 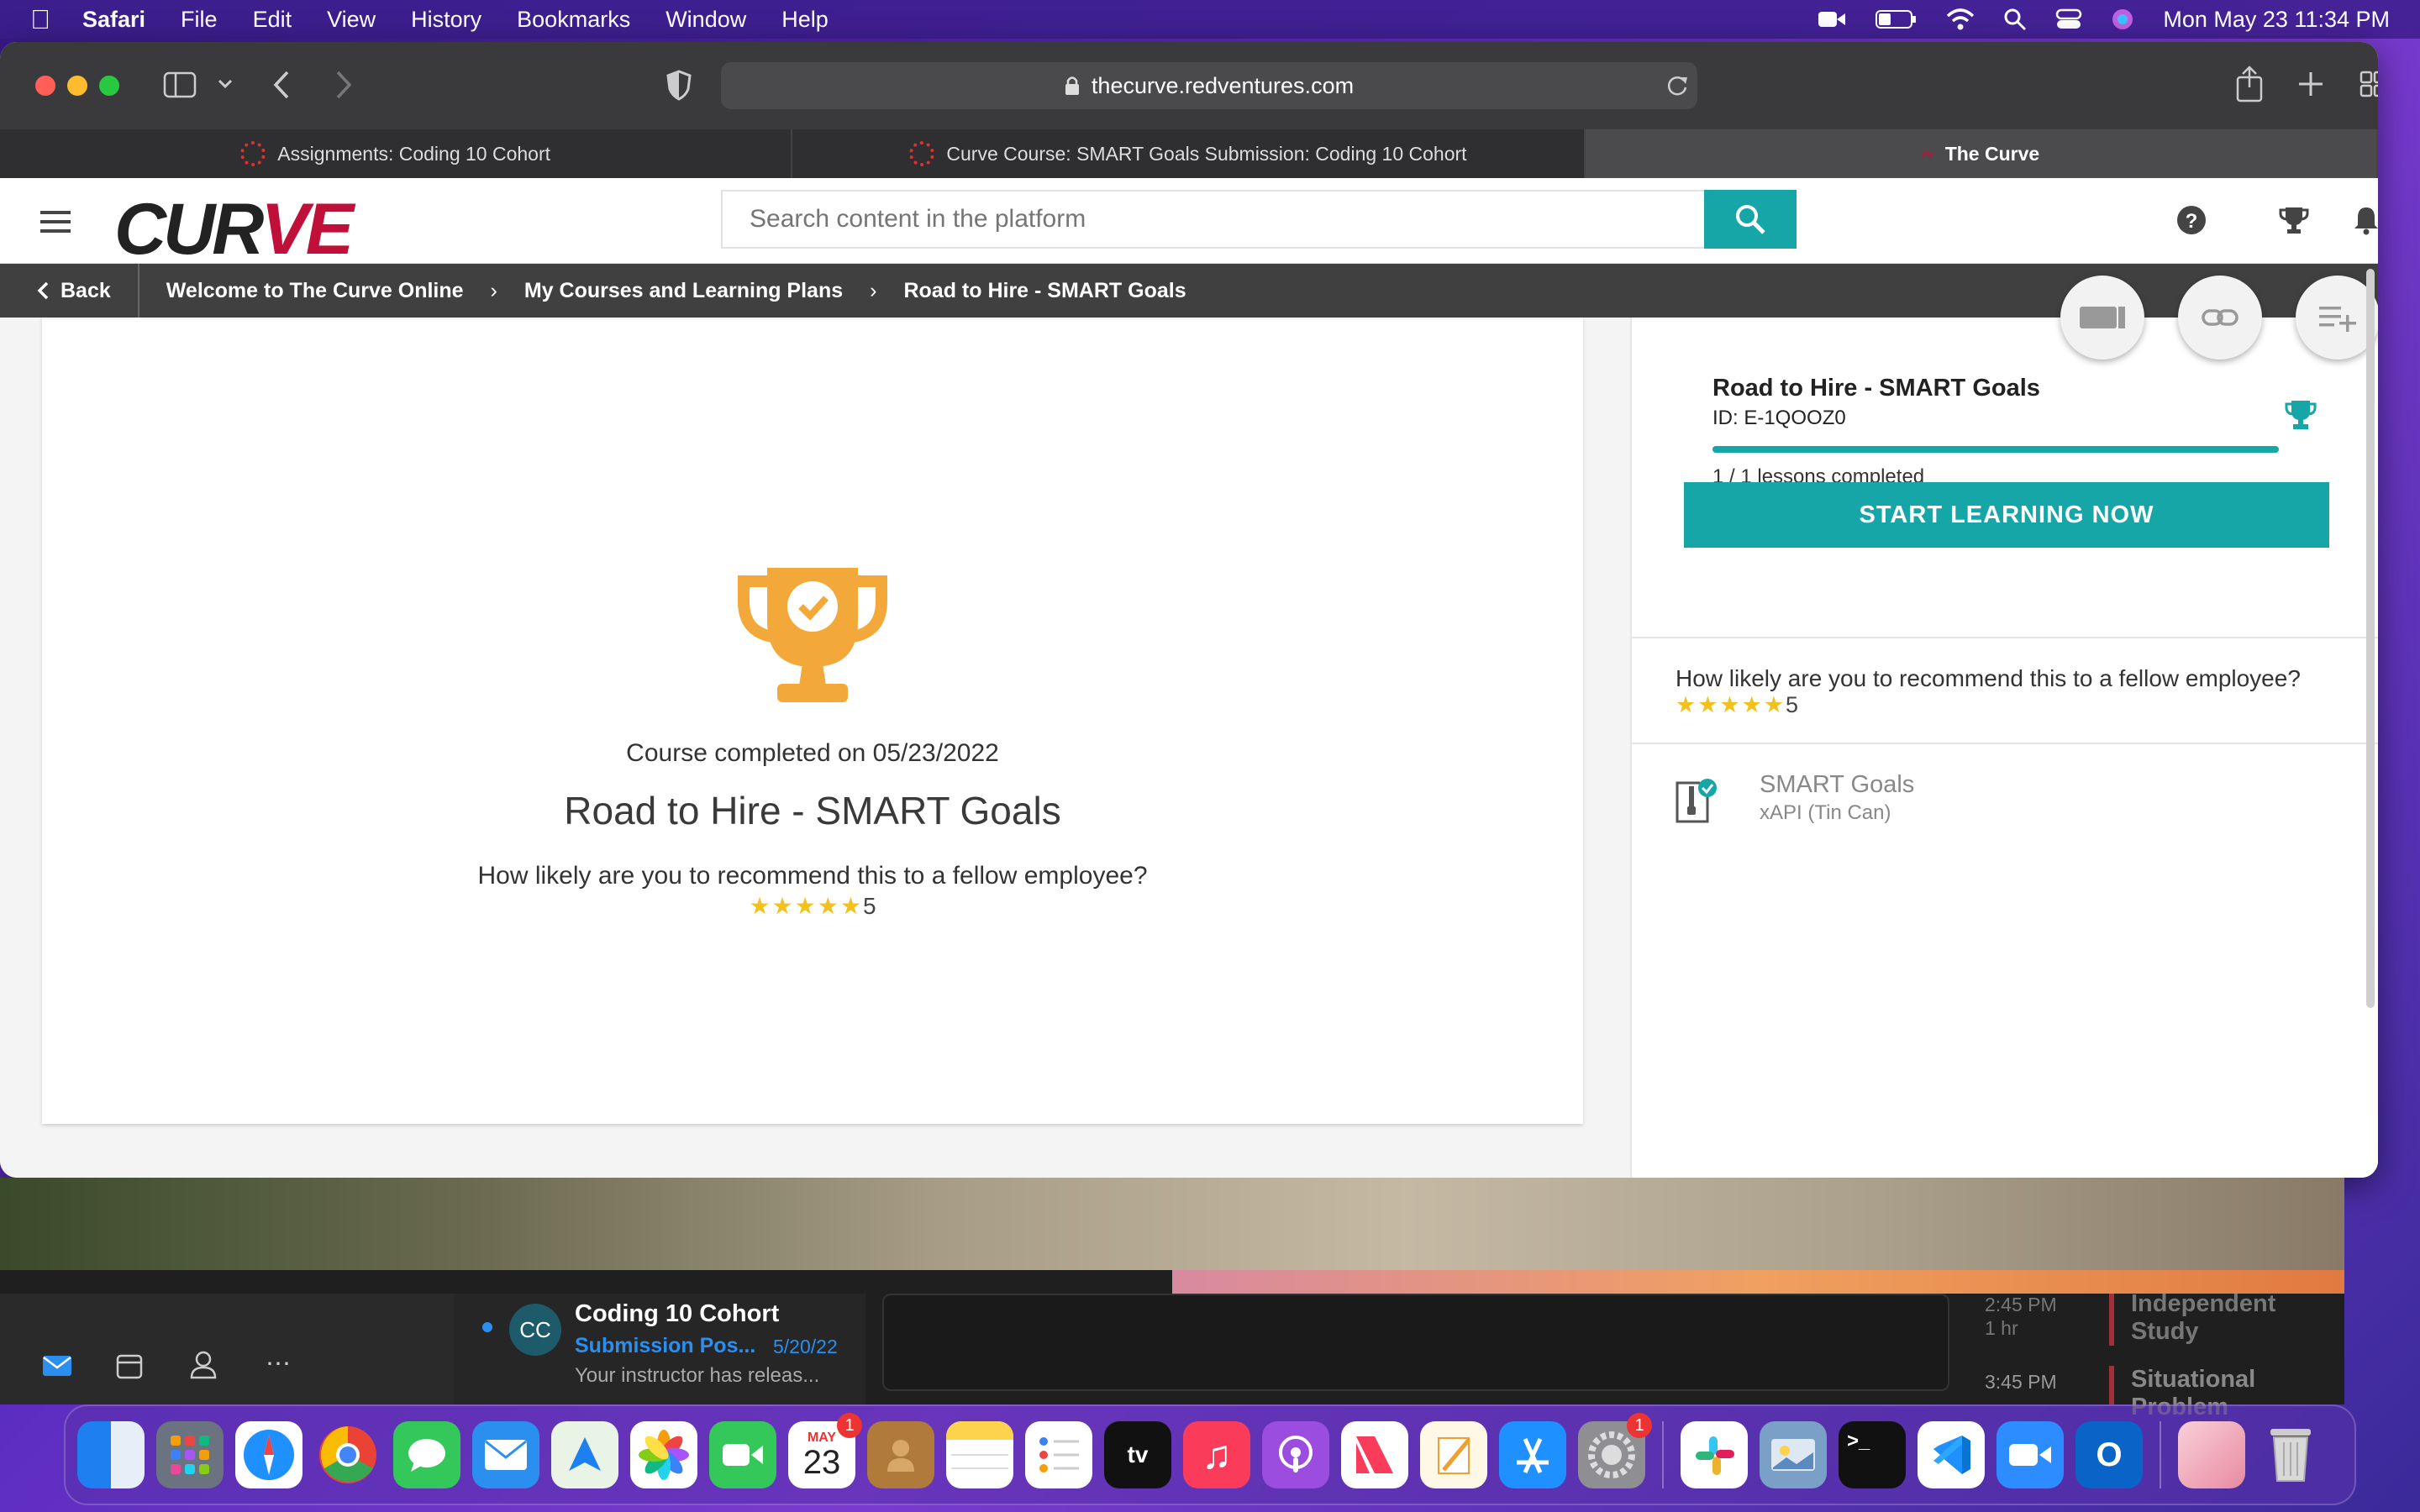 I want to click on apple-tv-icon: tv, so click(x=1137, y=1454).